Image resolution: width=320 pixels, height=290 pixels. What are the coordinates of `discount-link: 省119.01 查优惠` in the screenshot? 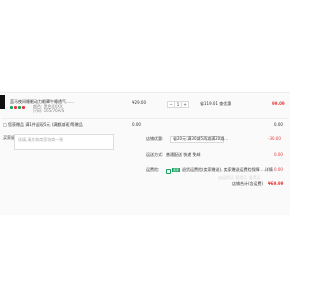 It's located at (215, 104).